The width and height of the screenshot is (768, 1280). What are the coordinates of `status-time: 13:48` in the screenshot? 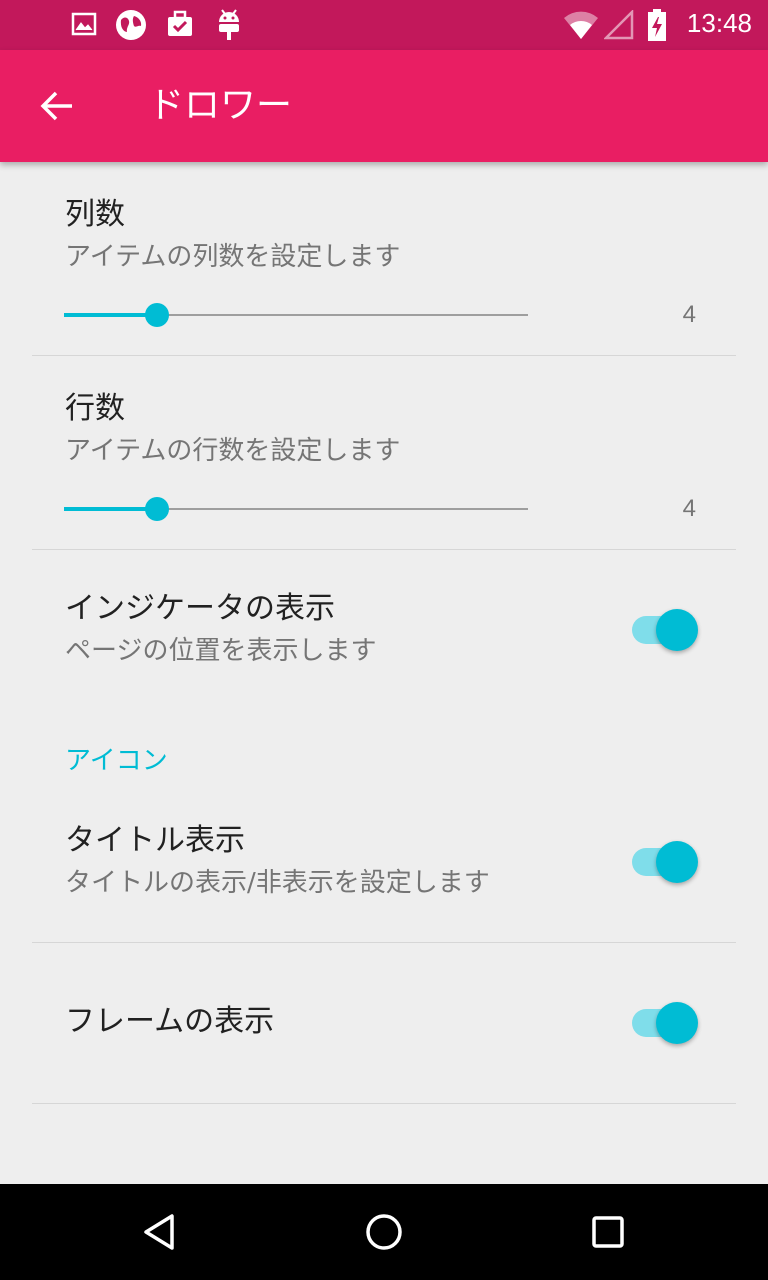 It's located at (719, 23).